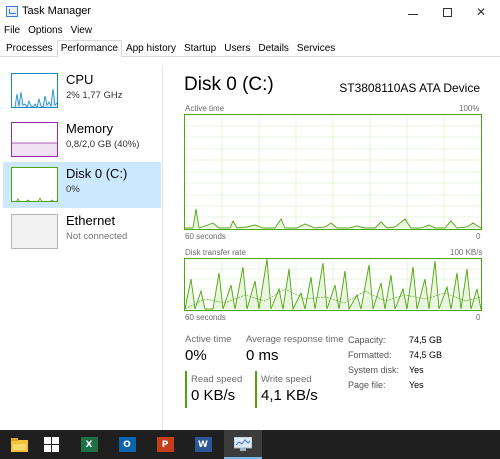 This screenshot has width=500, height=459. What do you see at coordinates (34, 231) in the screenshot?
I see `ethernet-mini-graph` at bounding box center [34, 231].